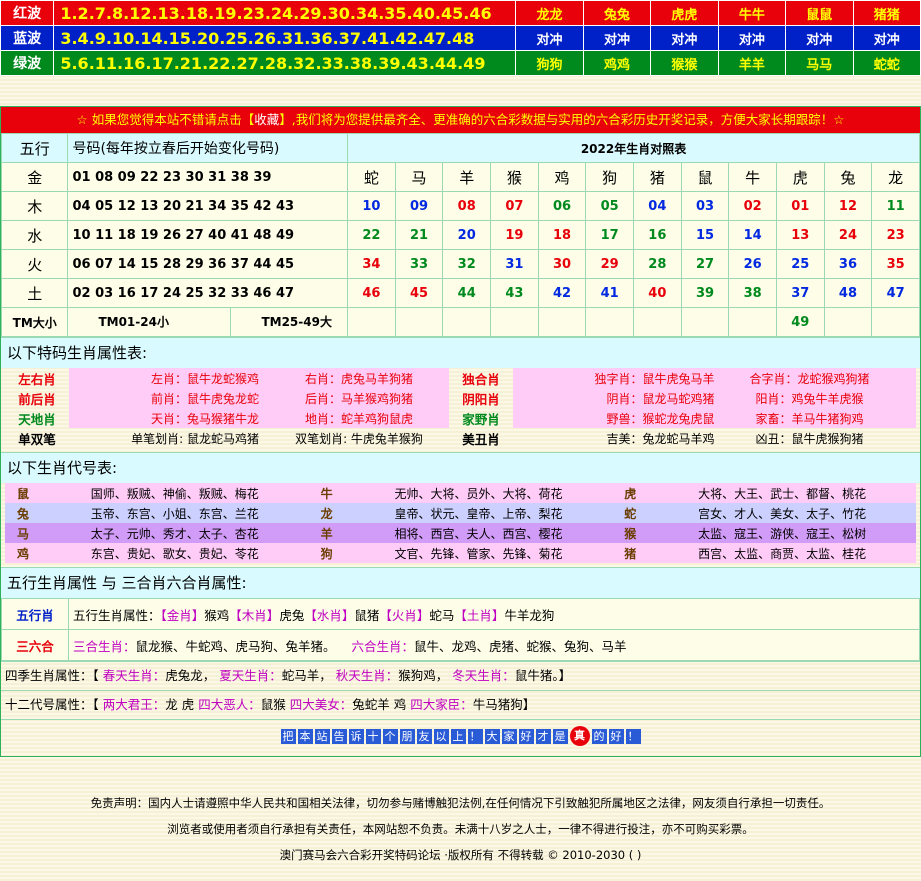  I want to click on attr-value-b: 阳肖：鸡兔牛羊虎猴, so click(809, 398).